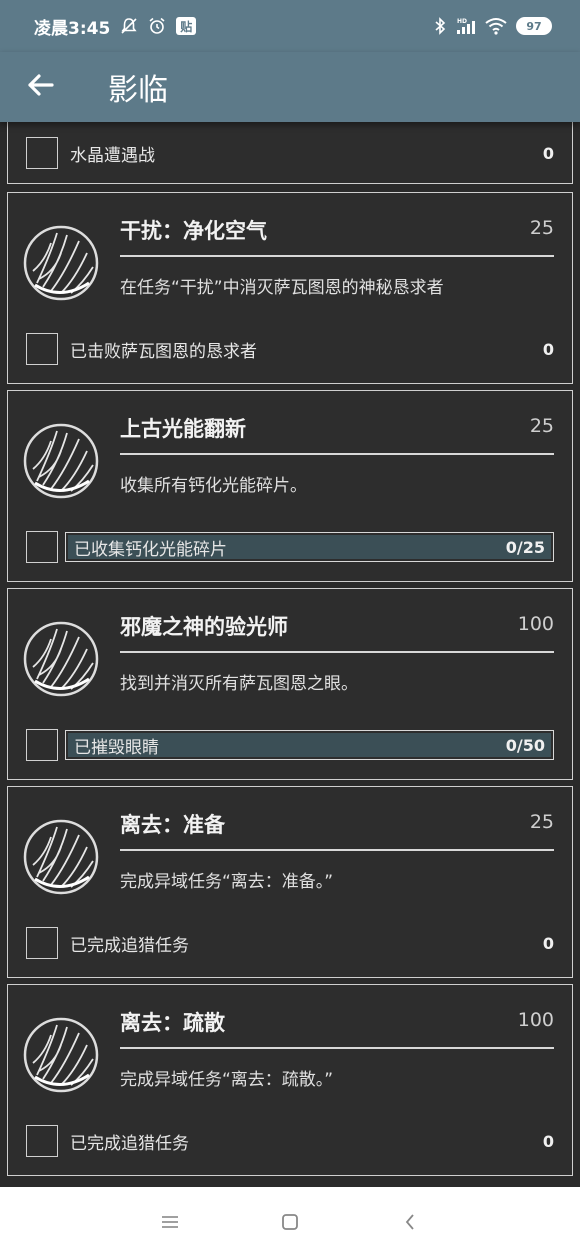 The width and height of the screenshot is (580, 1257). I want to click on triumph-description: 完成异域任务“离去：准备。”, so click(227, 882).